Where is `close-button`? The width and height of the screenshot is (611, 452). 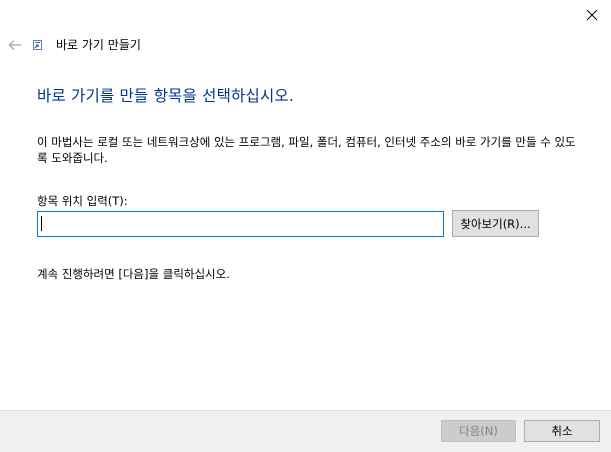 close-button is located at coordinates (592, 15).